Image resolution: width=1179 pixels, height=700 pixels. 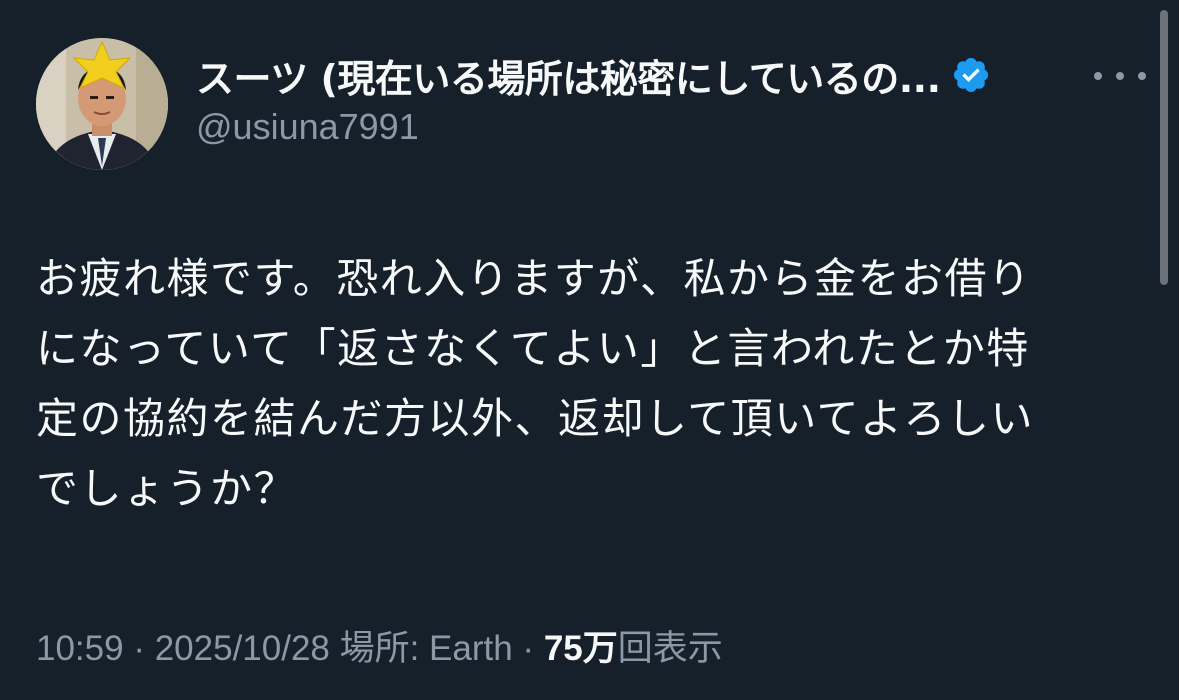 I want to click on author-handle: @usiuna7991, so click(x=646, y=127).